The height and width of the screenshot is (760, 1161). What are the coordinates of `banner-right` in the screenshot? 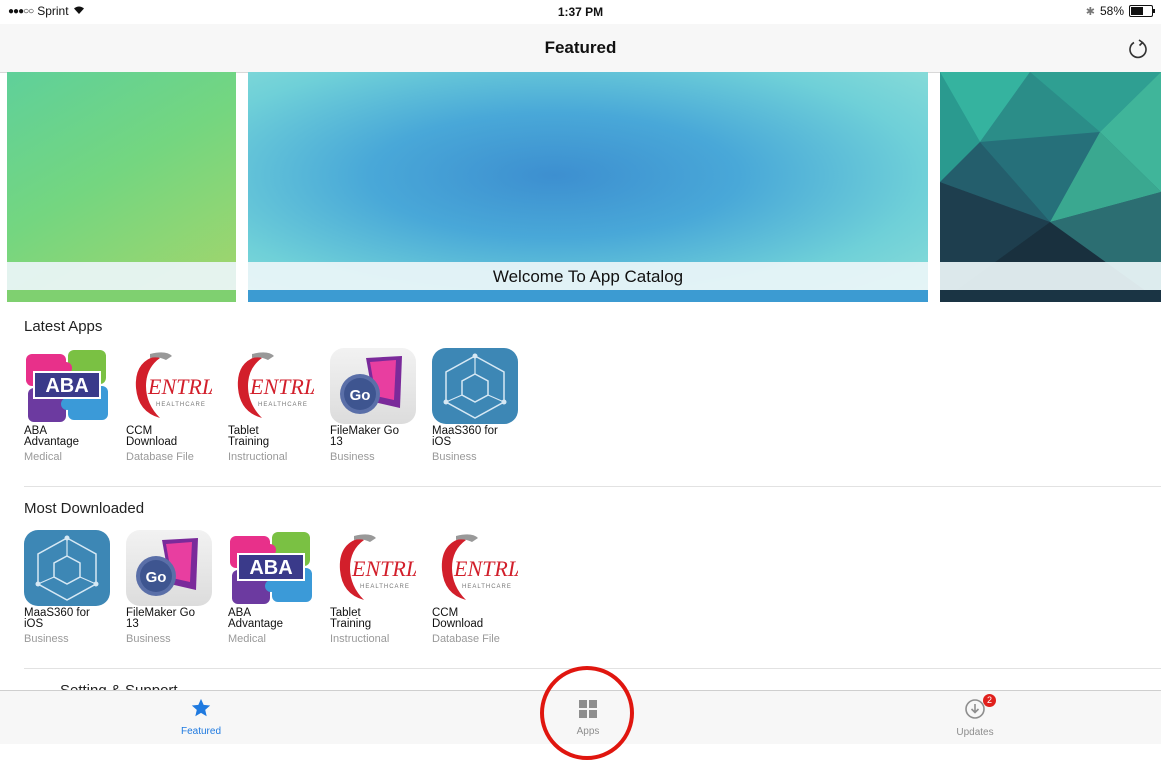 It's located at (1050, 187).